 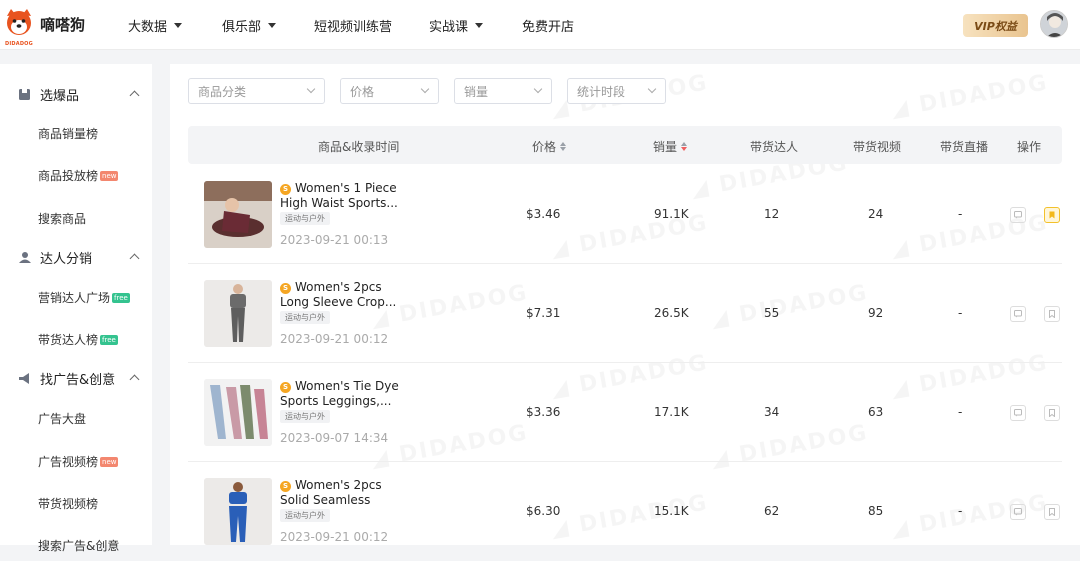 What do you see at coordinates (68, 133) in the screenshot?
I see `sidebar-item-sales-rank: 商品销量榜` at bounding box center [68, 133].